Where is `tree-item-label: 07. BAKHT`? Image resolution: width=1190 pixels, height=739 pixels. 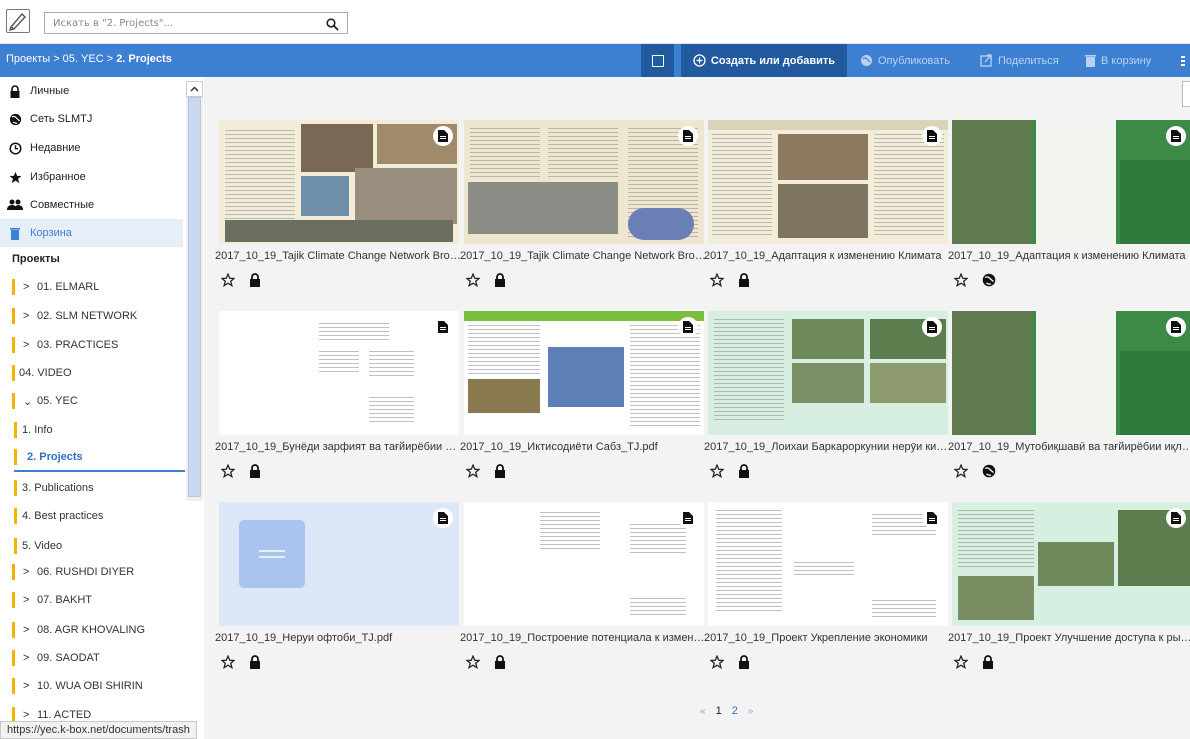 tree-item-label: 07. BAKHT is located at coordinates (65, 600).